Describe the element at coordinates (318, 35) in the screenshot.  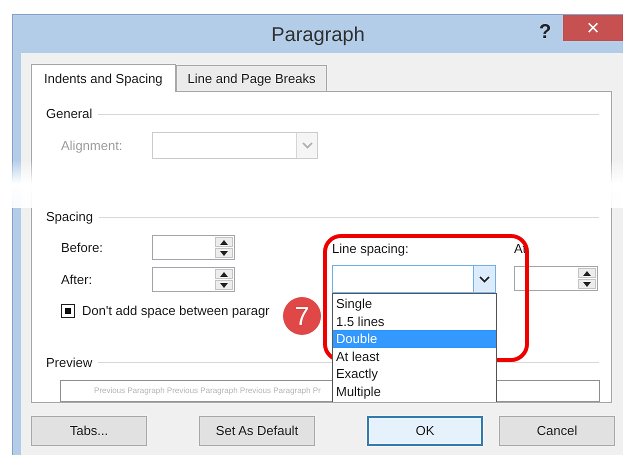
I see `window-title: Paragraph` at that location.